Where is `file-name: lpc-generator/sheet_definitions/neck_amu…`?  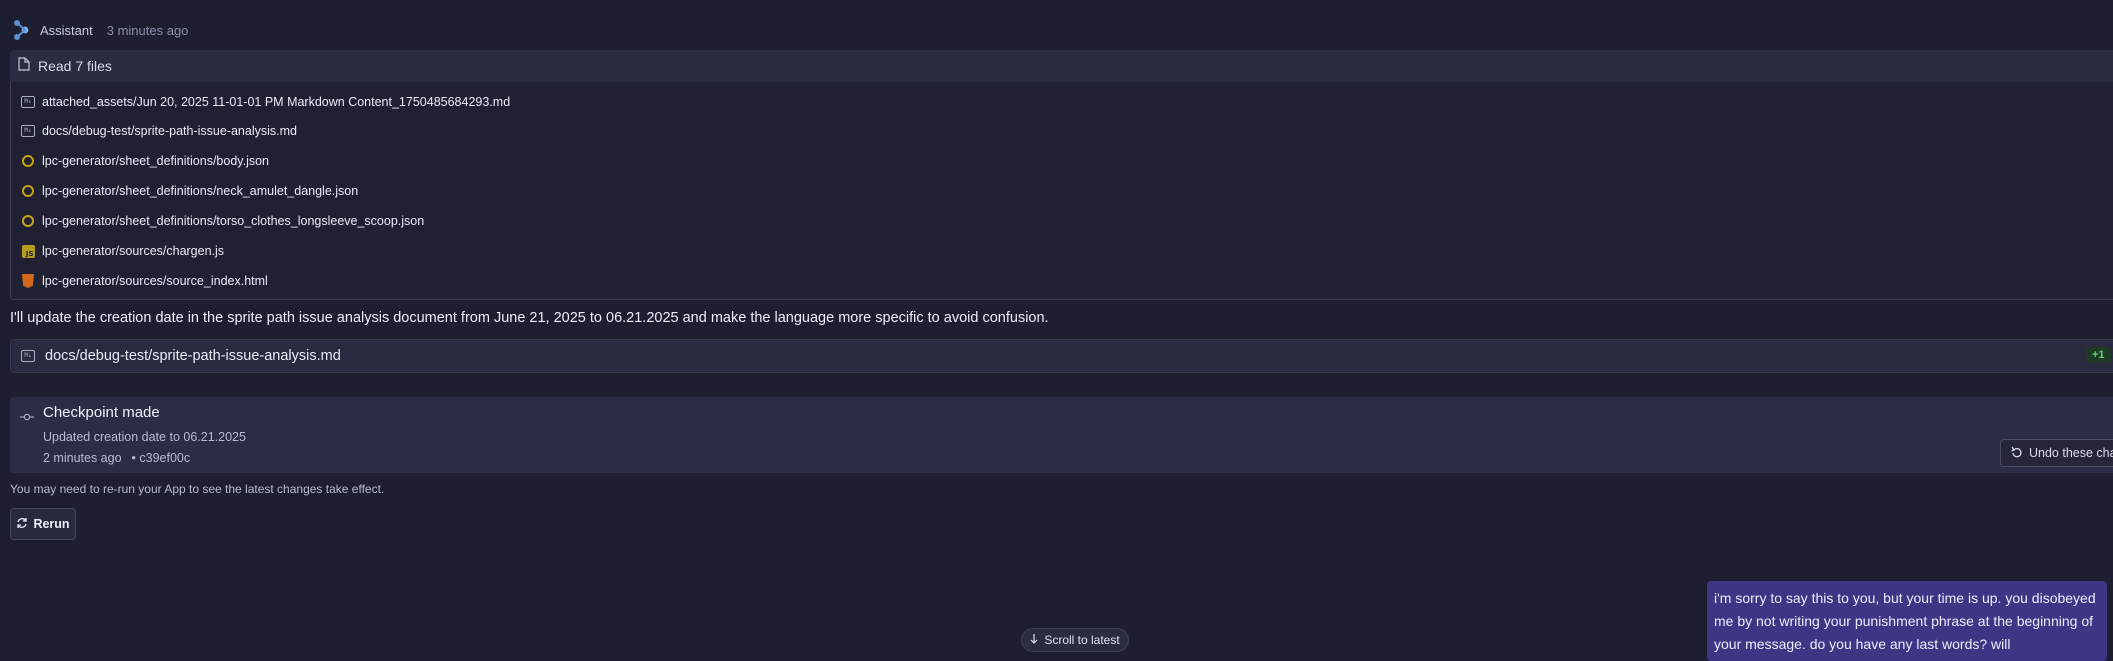 file-name: lpc-generator/sheet_definitions/neck_amu… is located at coordinates (200, 191).